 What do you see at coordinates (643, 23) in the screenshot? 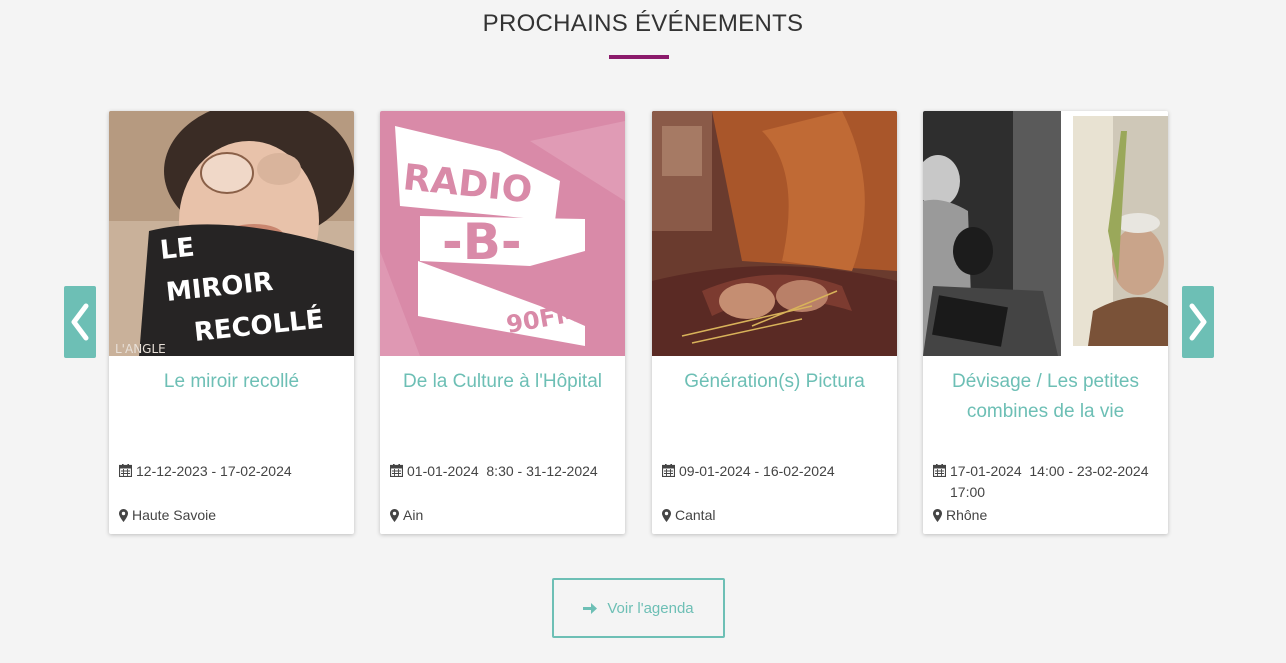
I see `section-title: PROCHAINS ÉVÉNEMENTS` at bounding box center [643, 23].